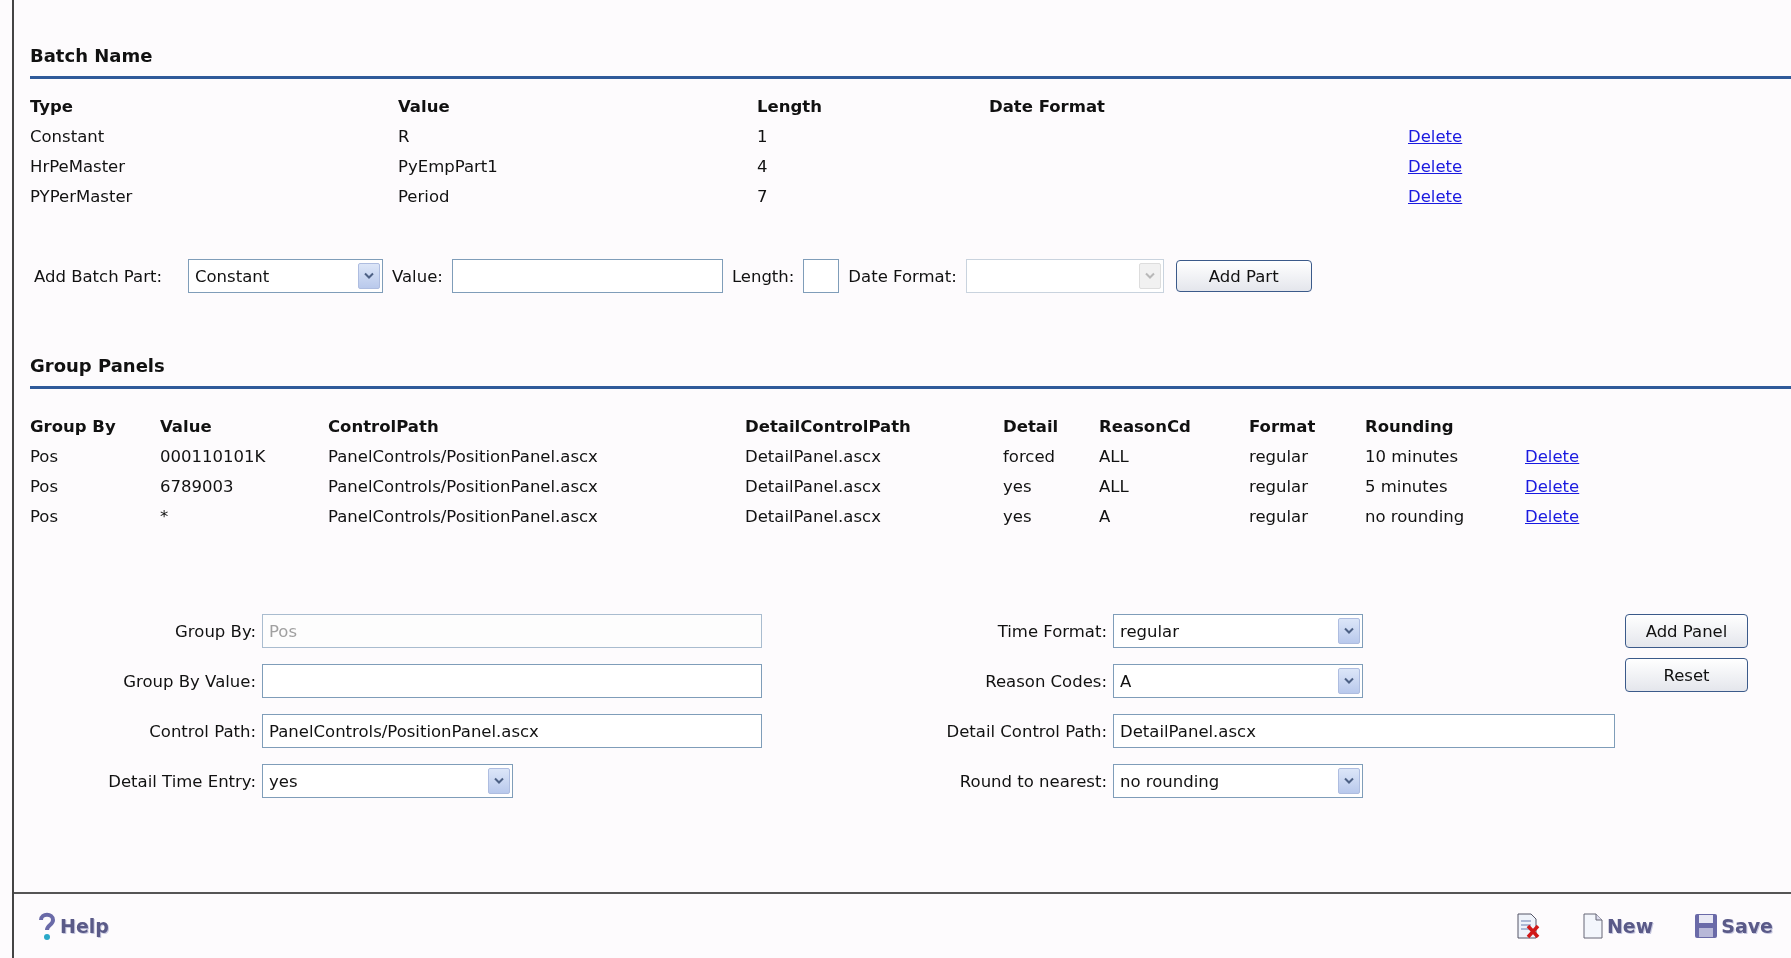  What do you see at coordinates (424, 197) in the screenshot?
I see `table-cell-text: Period` at bounding box center [424, 197].